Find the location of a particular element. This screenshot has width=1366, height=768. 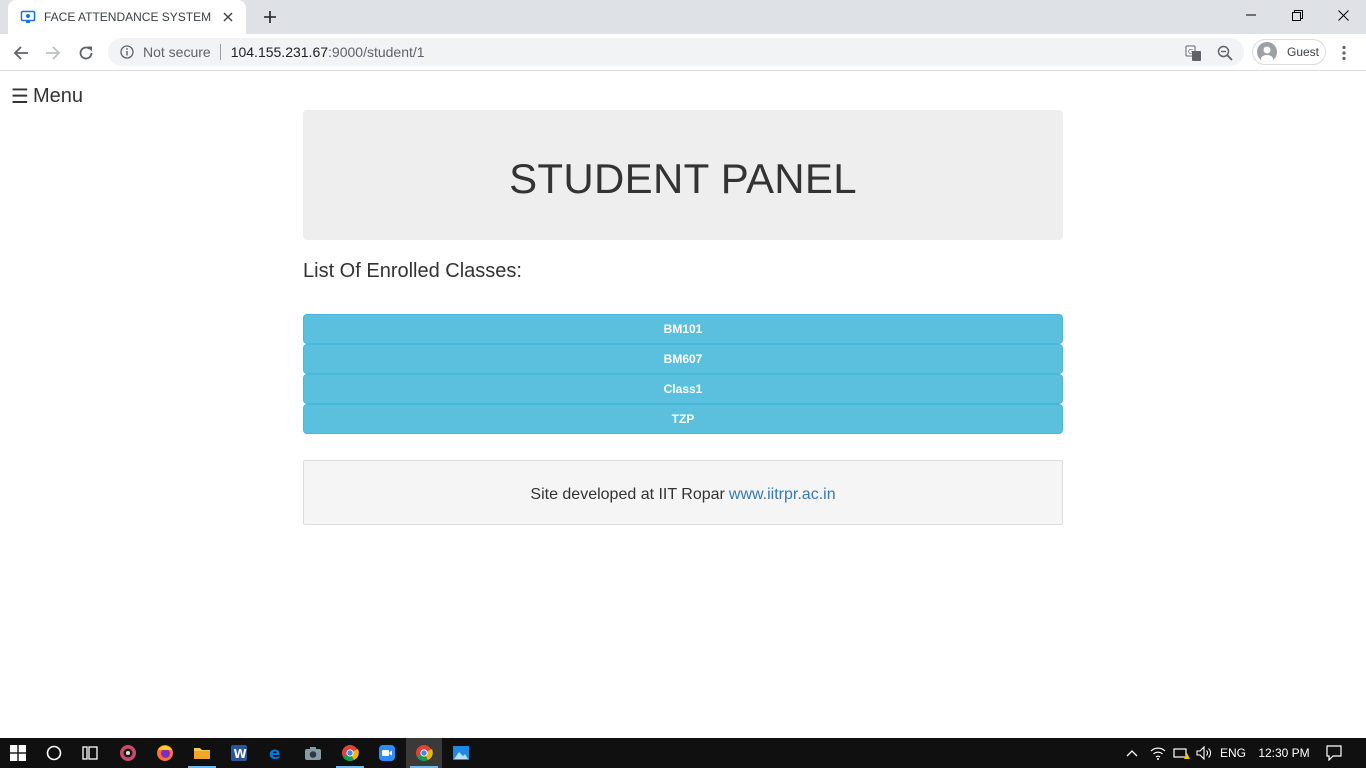

word-icon: W is located at coordinates (239, 753).